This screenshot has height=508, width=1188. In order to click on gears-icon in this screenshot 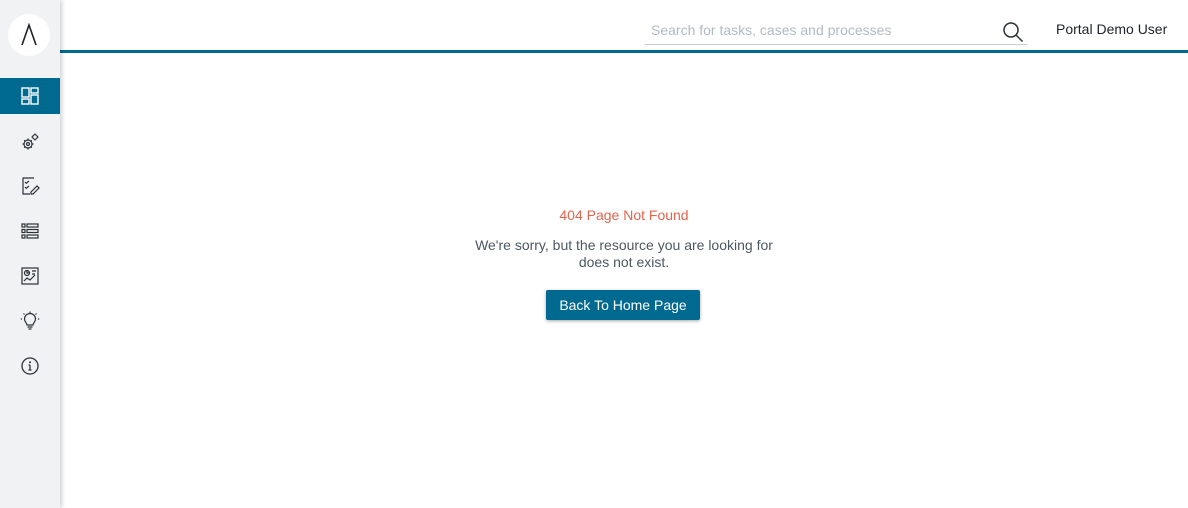, I will do `click(30, 141)`.